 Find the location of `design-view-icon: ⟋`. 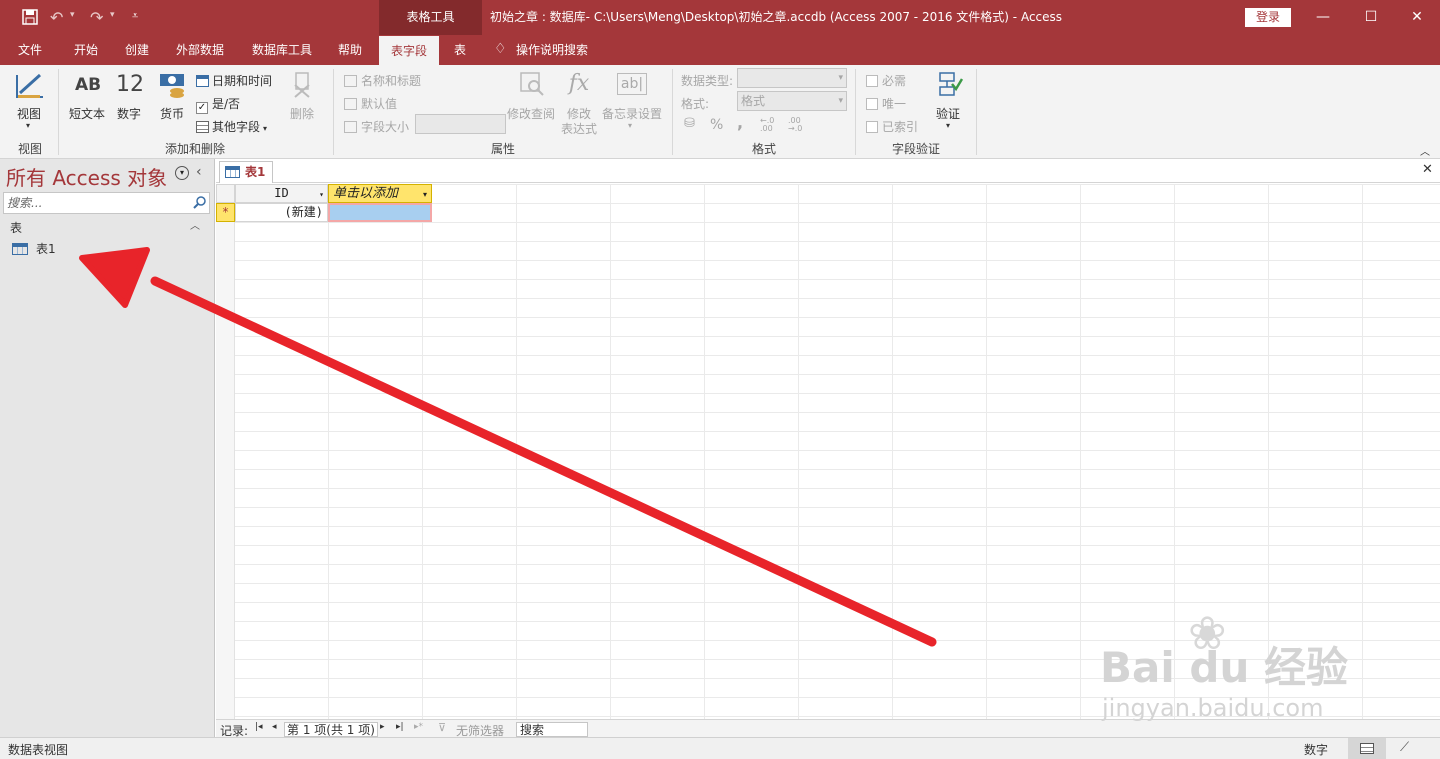

design-view-icon: ⟋ is located at coordinates (1404, 747).